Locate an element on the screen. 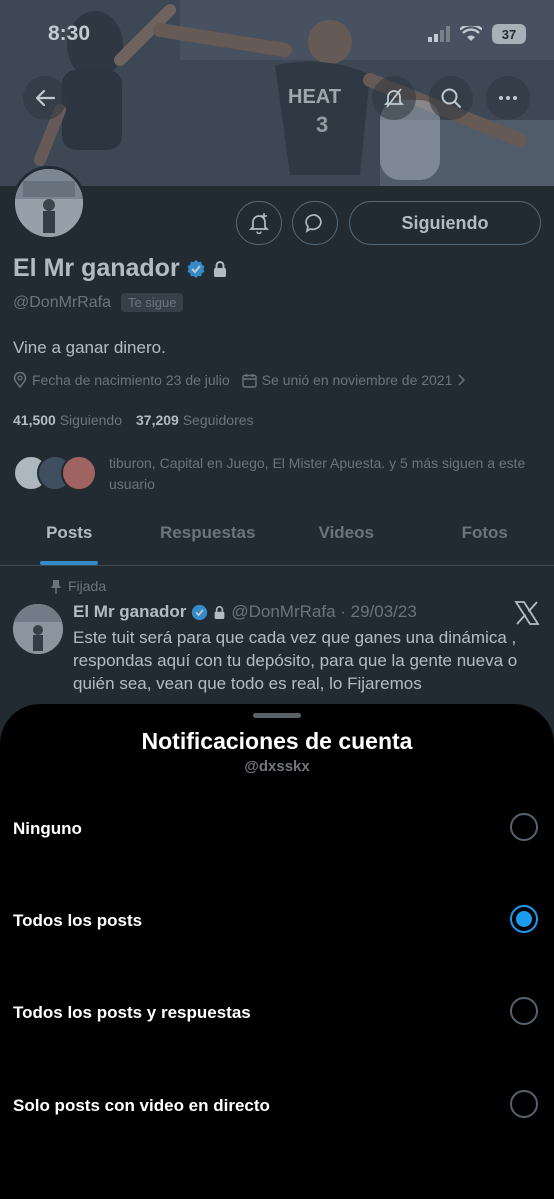 This screenshot has height=1199, width=554. option-todos-los-posts: Todos los posts is located at coordinates (277, 923).